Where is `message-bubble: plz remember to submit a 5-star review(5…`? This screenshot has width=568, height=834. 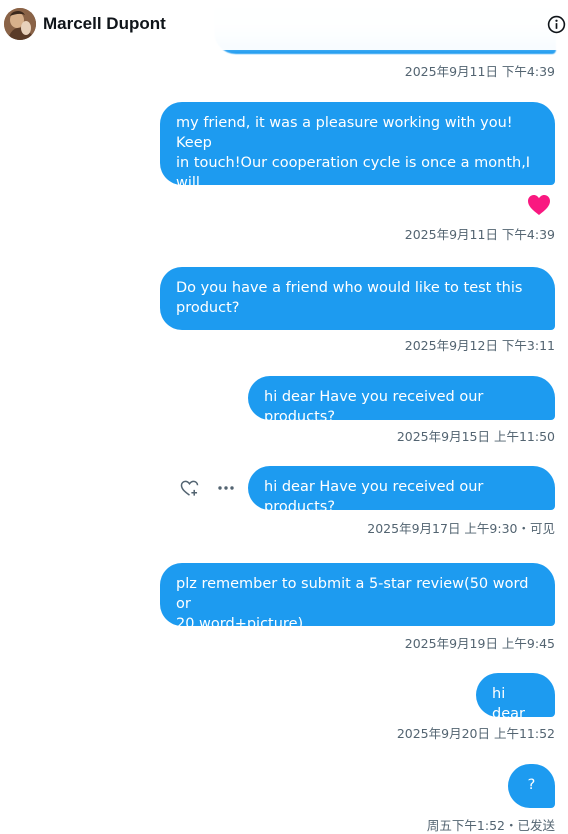
message-bubble: plz remember to submit a 5-star review(5… is located at coordinates (357, 597).